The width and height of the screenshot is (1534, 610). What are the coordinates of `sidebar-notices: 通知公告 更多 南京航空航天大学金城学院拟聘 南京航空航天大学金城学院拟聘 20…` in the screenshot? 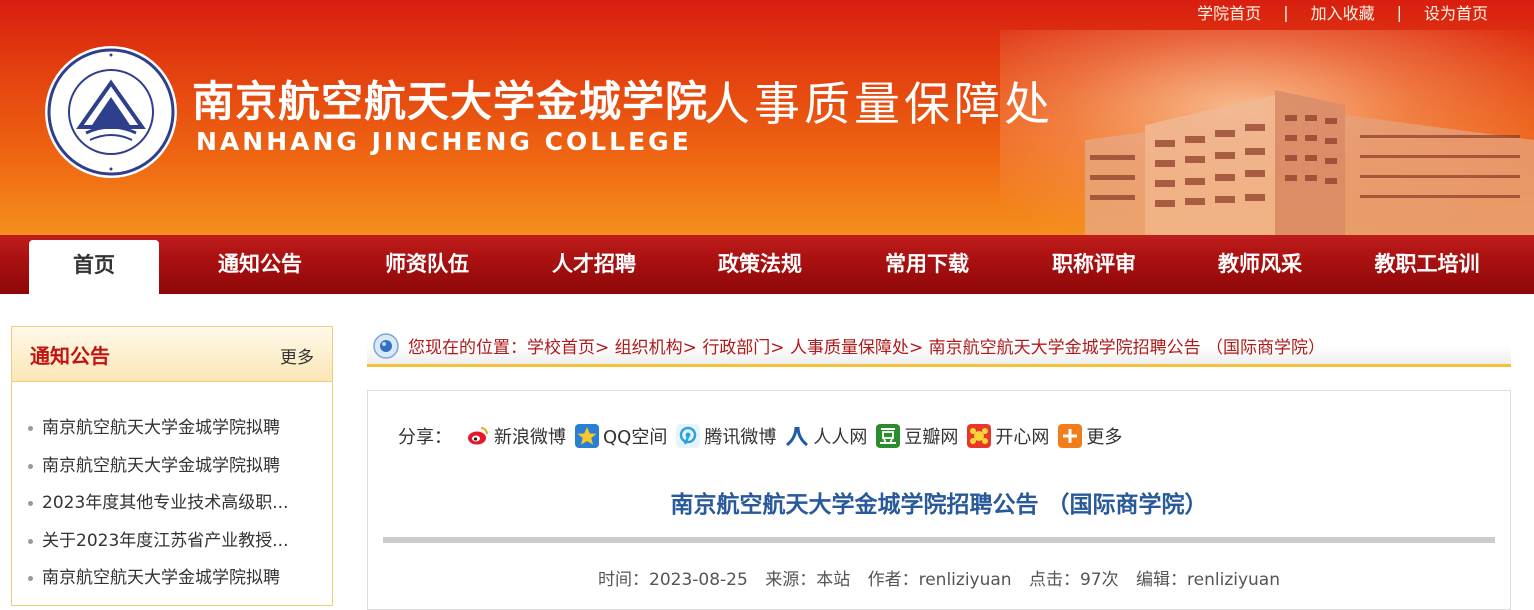 It's located at (172, 466).